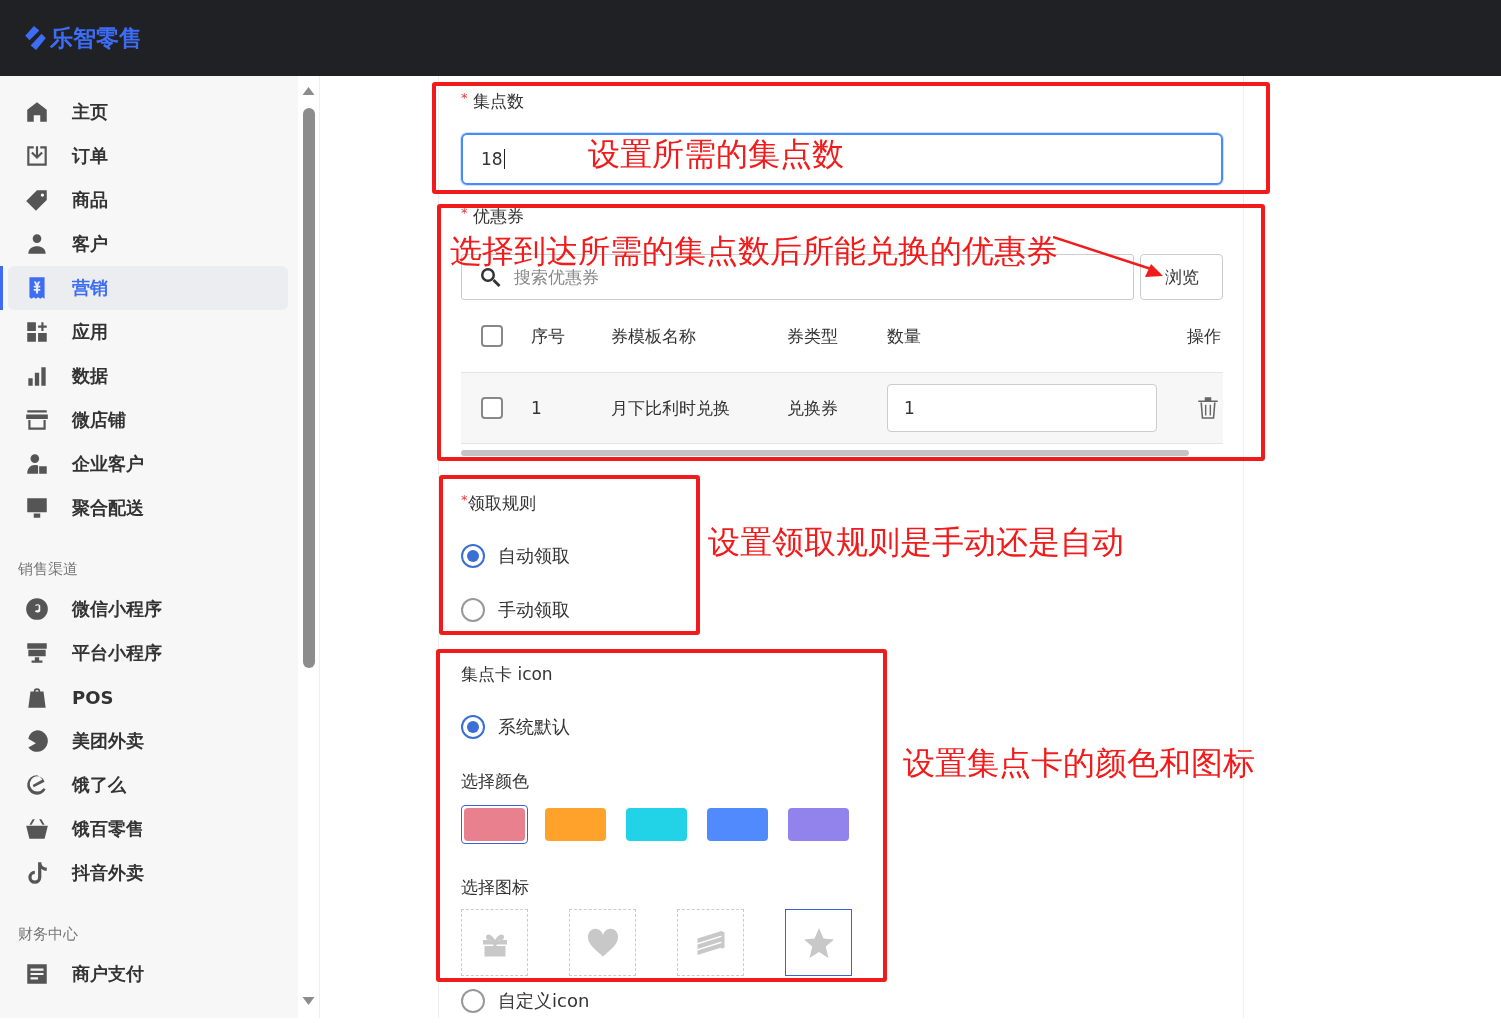 Image resolution: width=1501 pixels, height=1023 pixels. Describe the element at coordinates (148, 156) in the screenshot. I see `sidebar-item: 订单` at that location.